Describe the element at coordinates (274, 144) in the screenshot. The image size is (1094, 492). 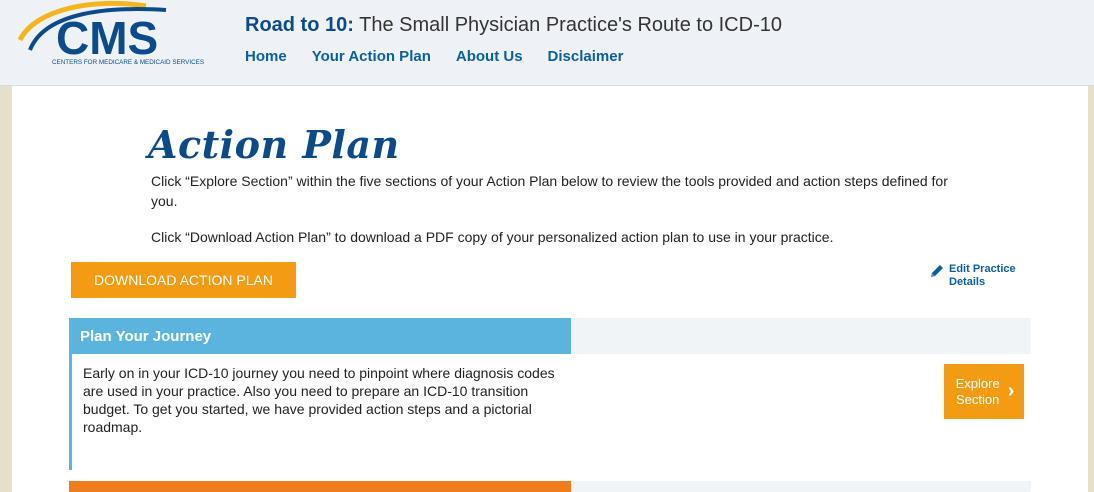
I see `page-title: Action Plan` at that location.